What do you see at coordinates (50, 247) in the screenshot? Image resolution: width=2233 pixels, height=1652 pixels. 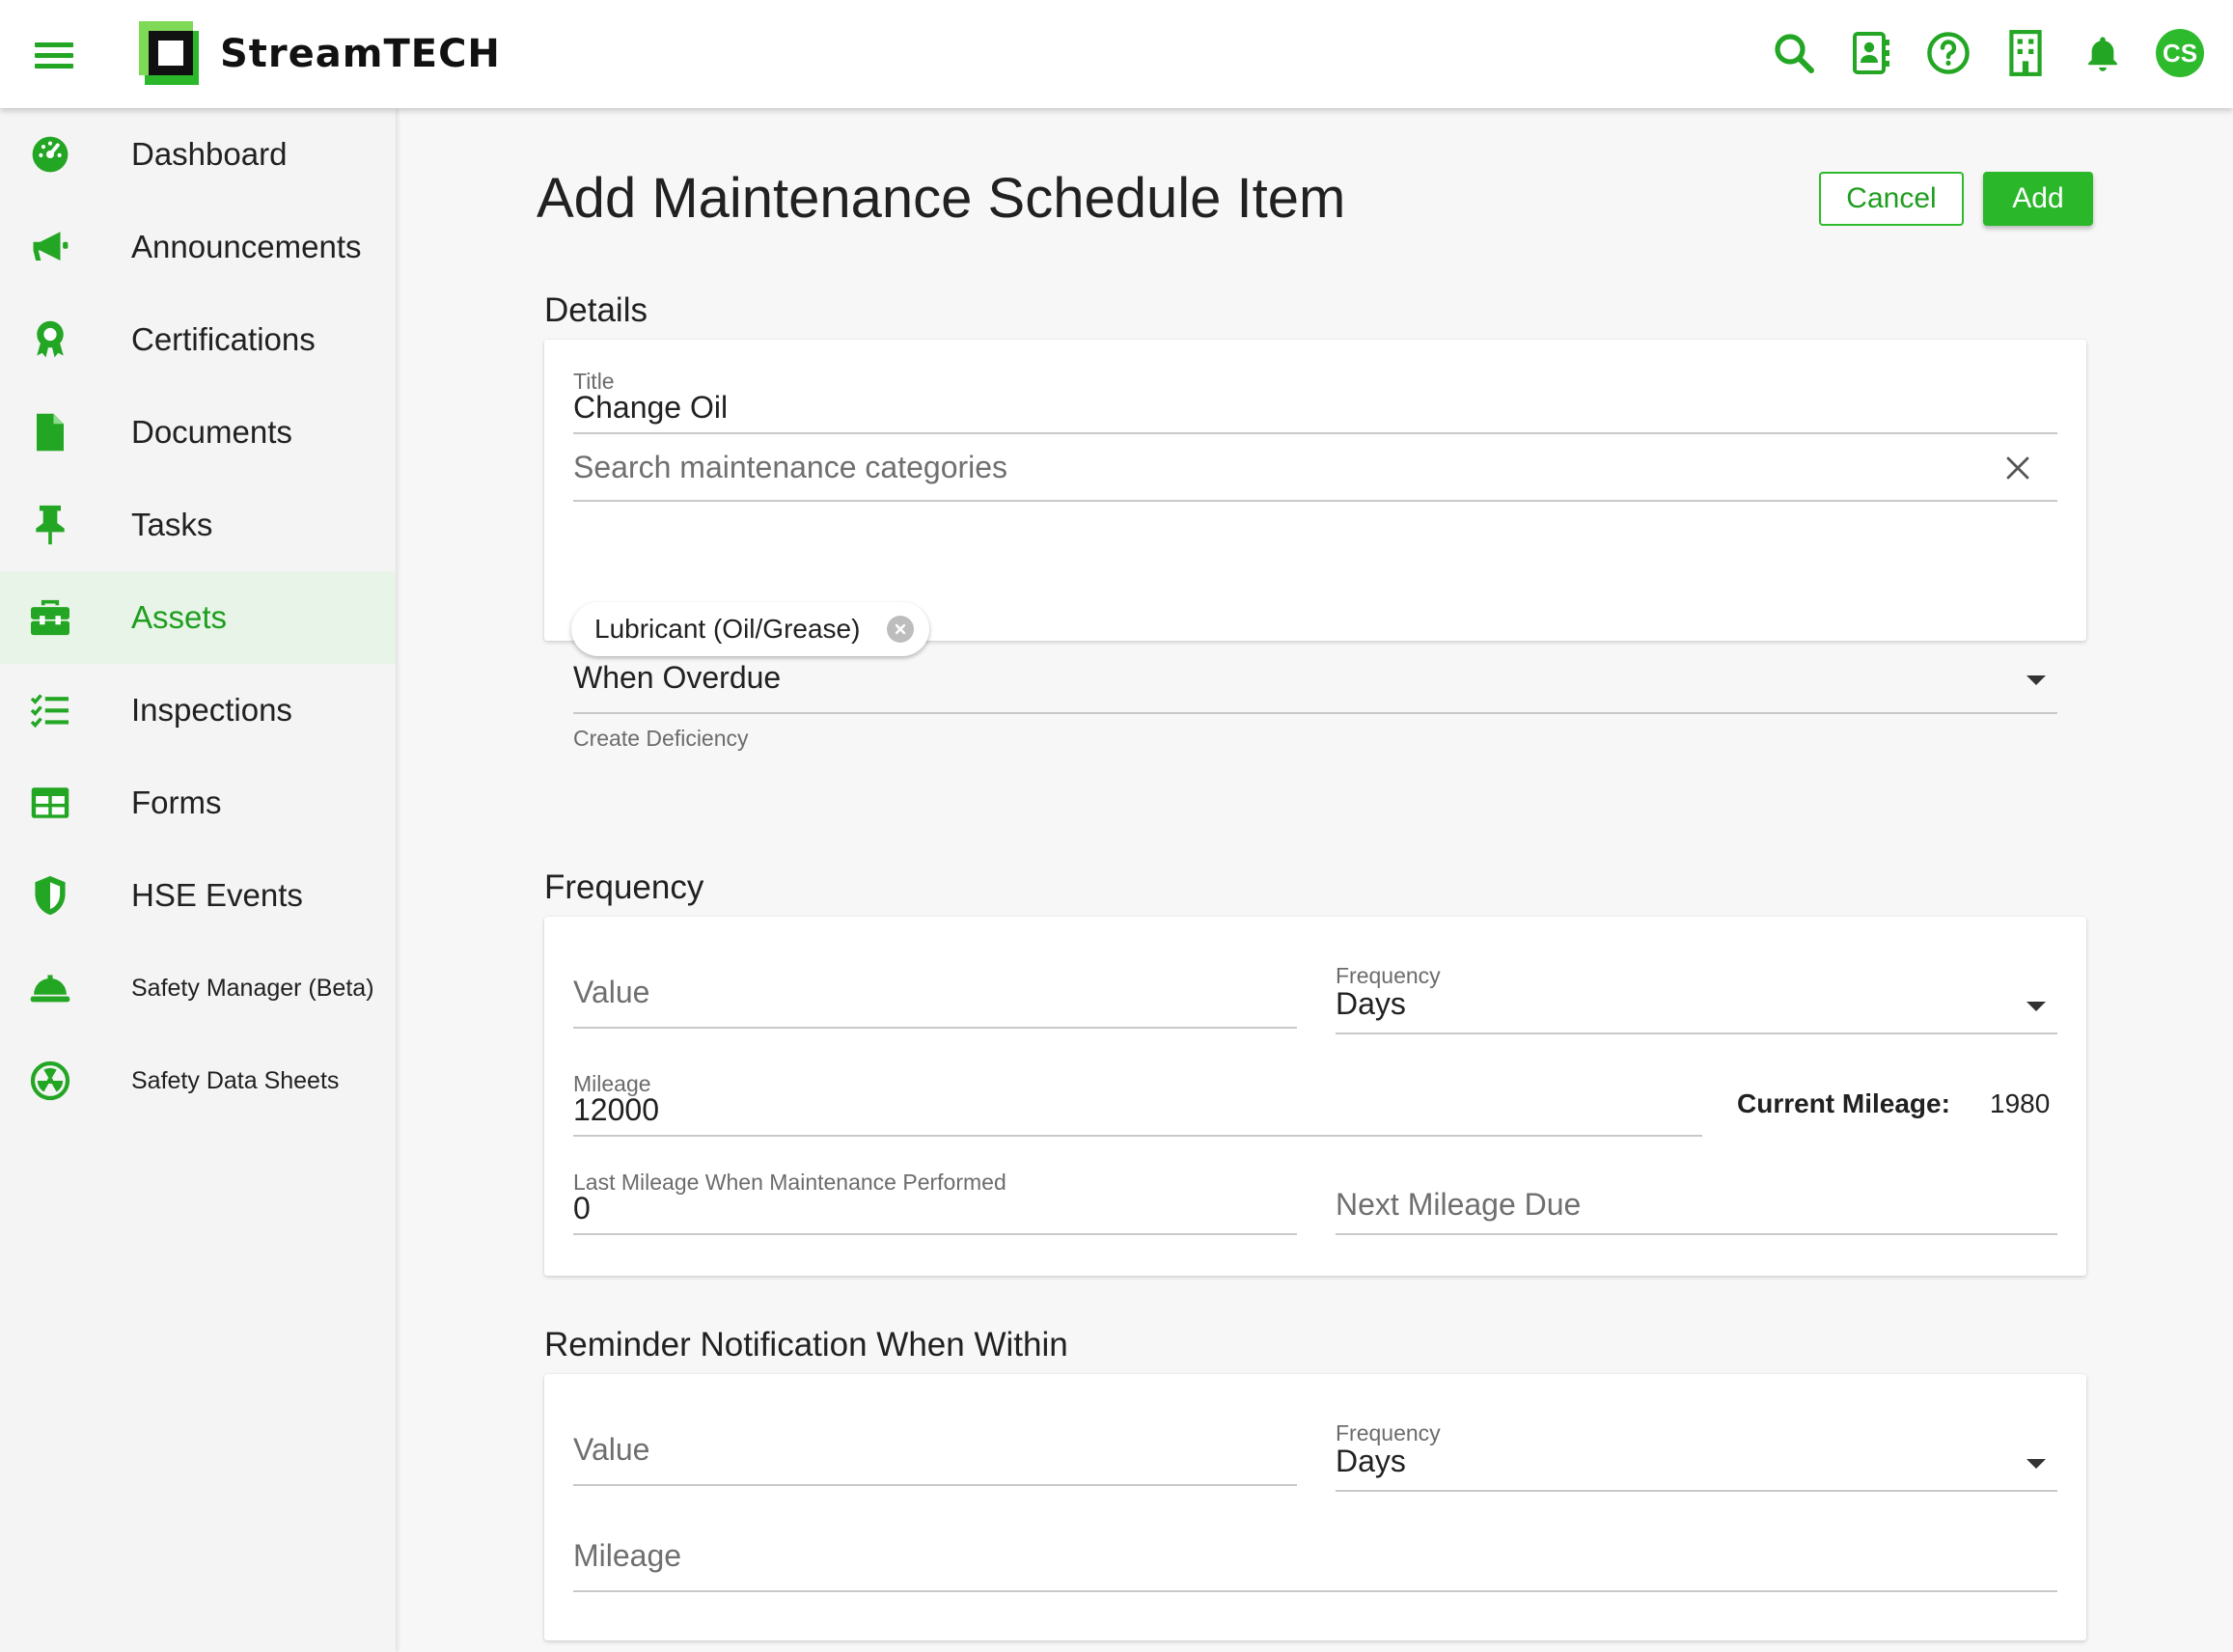 I see `megaphone-icon` at bounding box center [50, 247].